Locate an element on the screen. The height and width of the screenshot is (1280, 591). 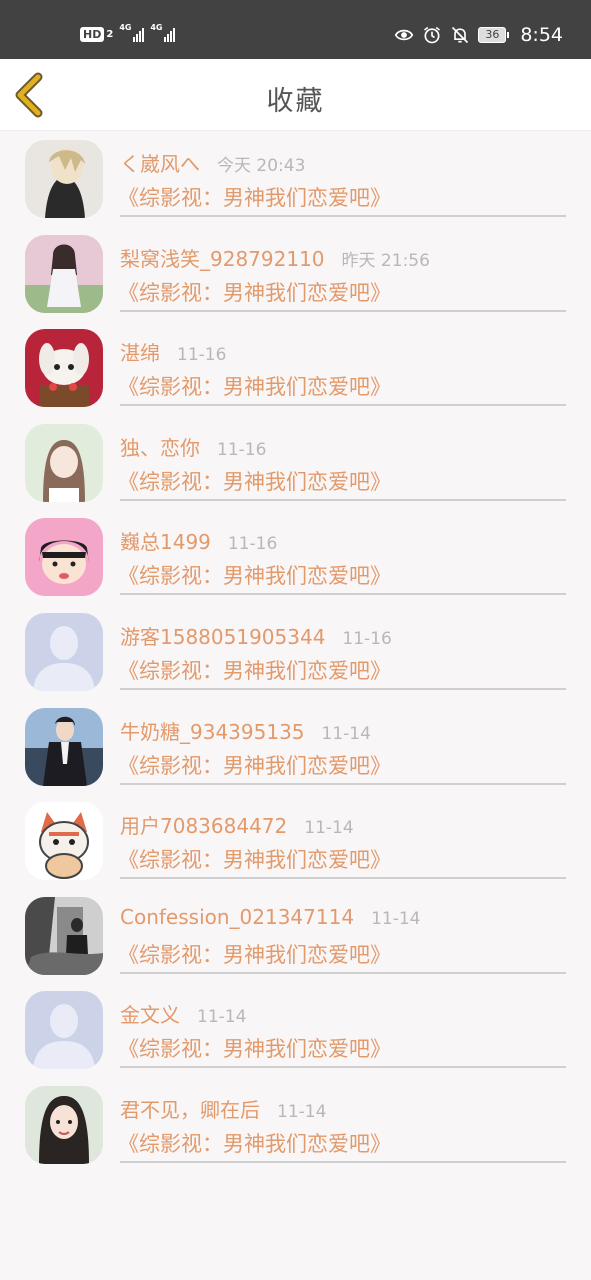
user-name: く崴风へ is located at coordinates (160, 164).